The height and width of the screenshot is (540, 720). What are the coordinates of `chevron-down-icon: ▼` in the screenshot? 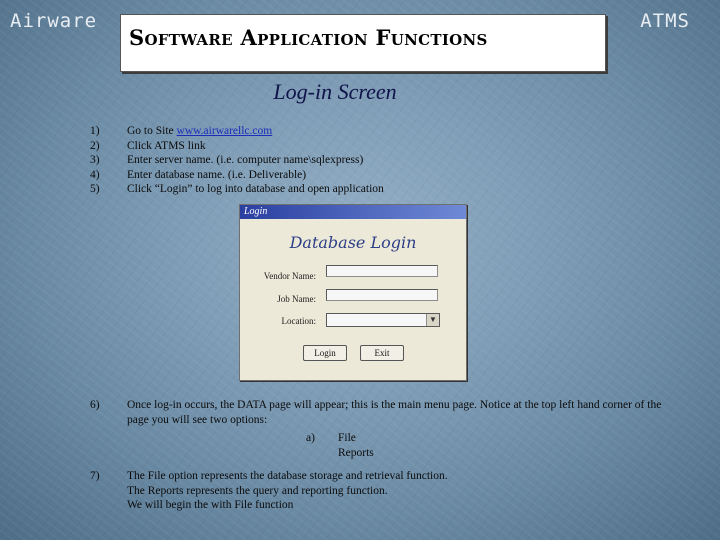 It's located at (432, 320).